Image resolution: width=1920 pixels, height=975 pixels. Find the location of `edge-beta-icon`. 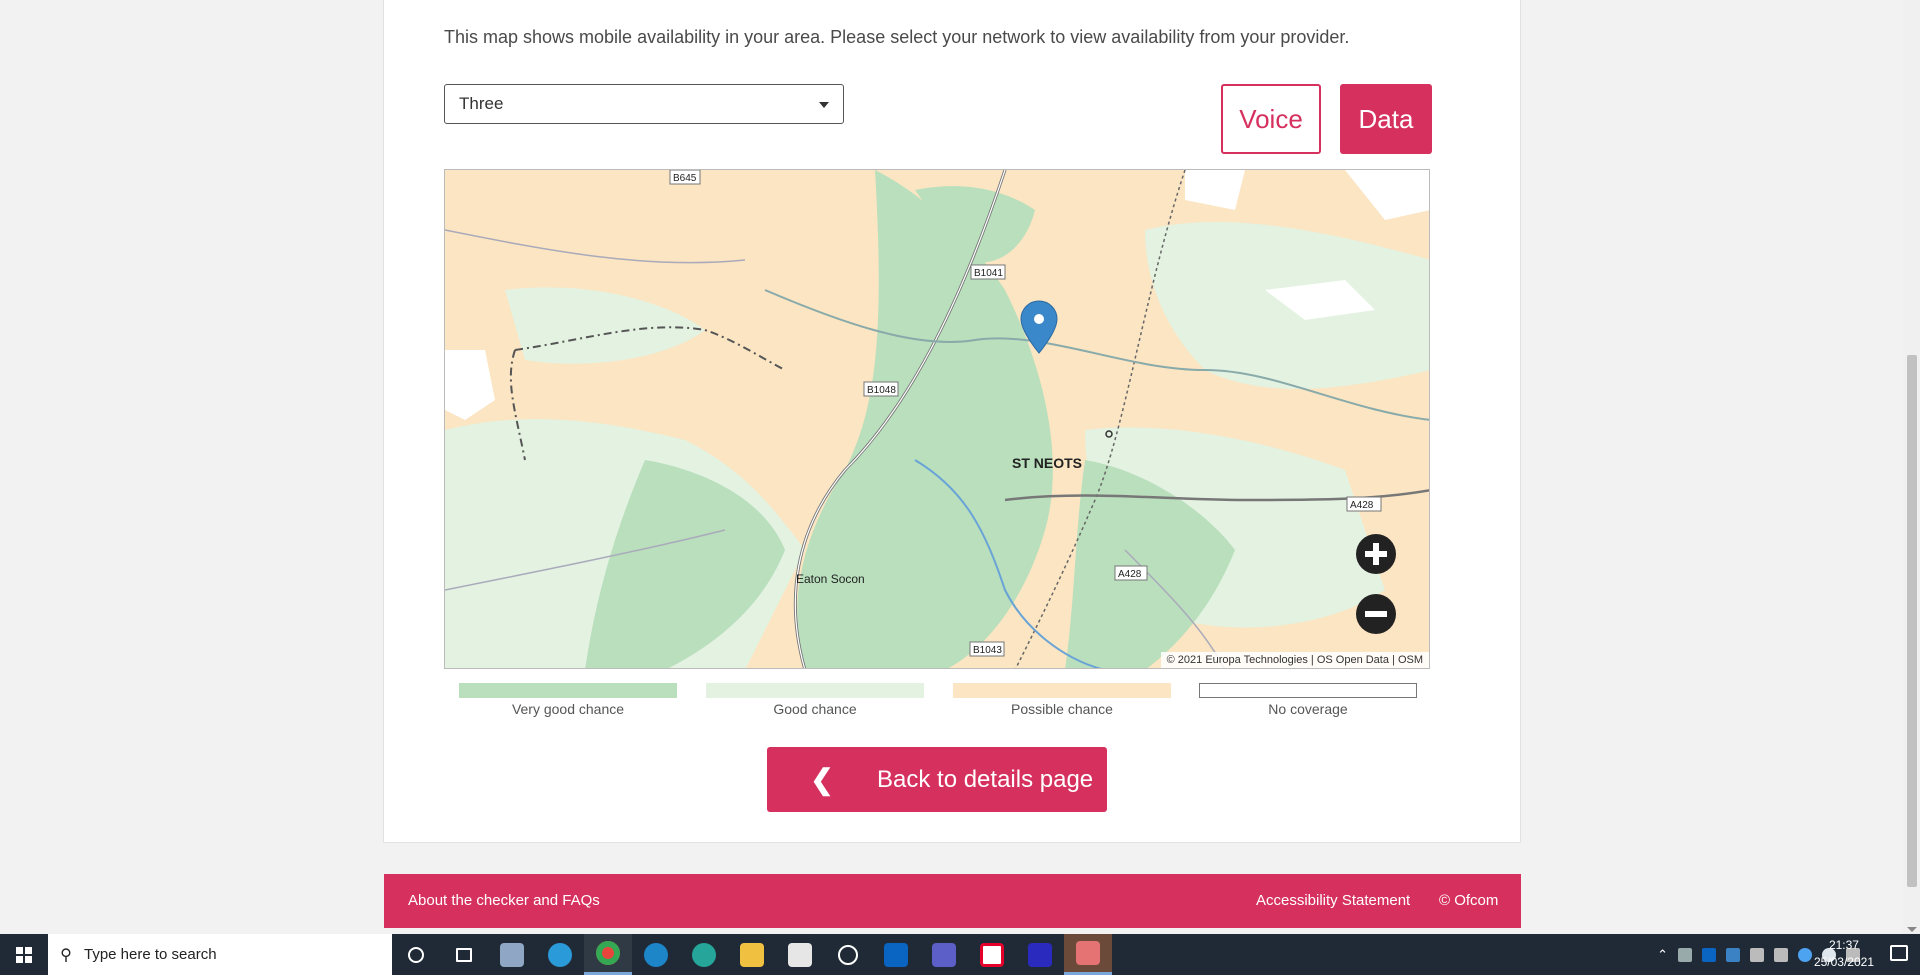

edge-beta-icon is located at coordinates (656, 954).